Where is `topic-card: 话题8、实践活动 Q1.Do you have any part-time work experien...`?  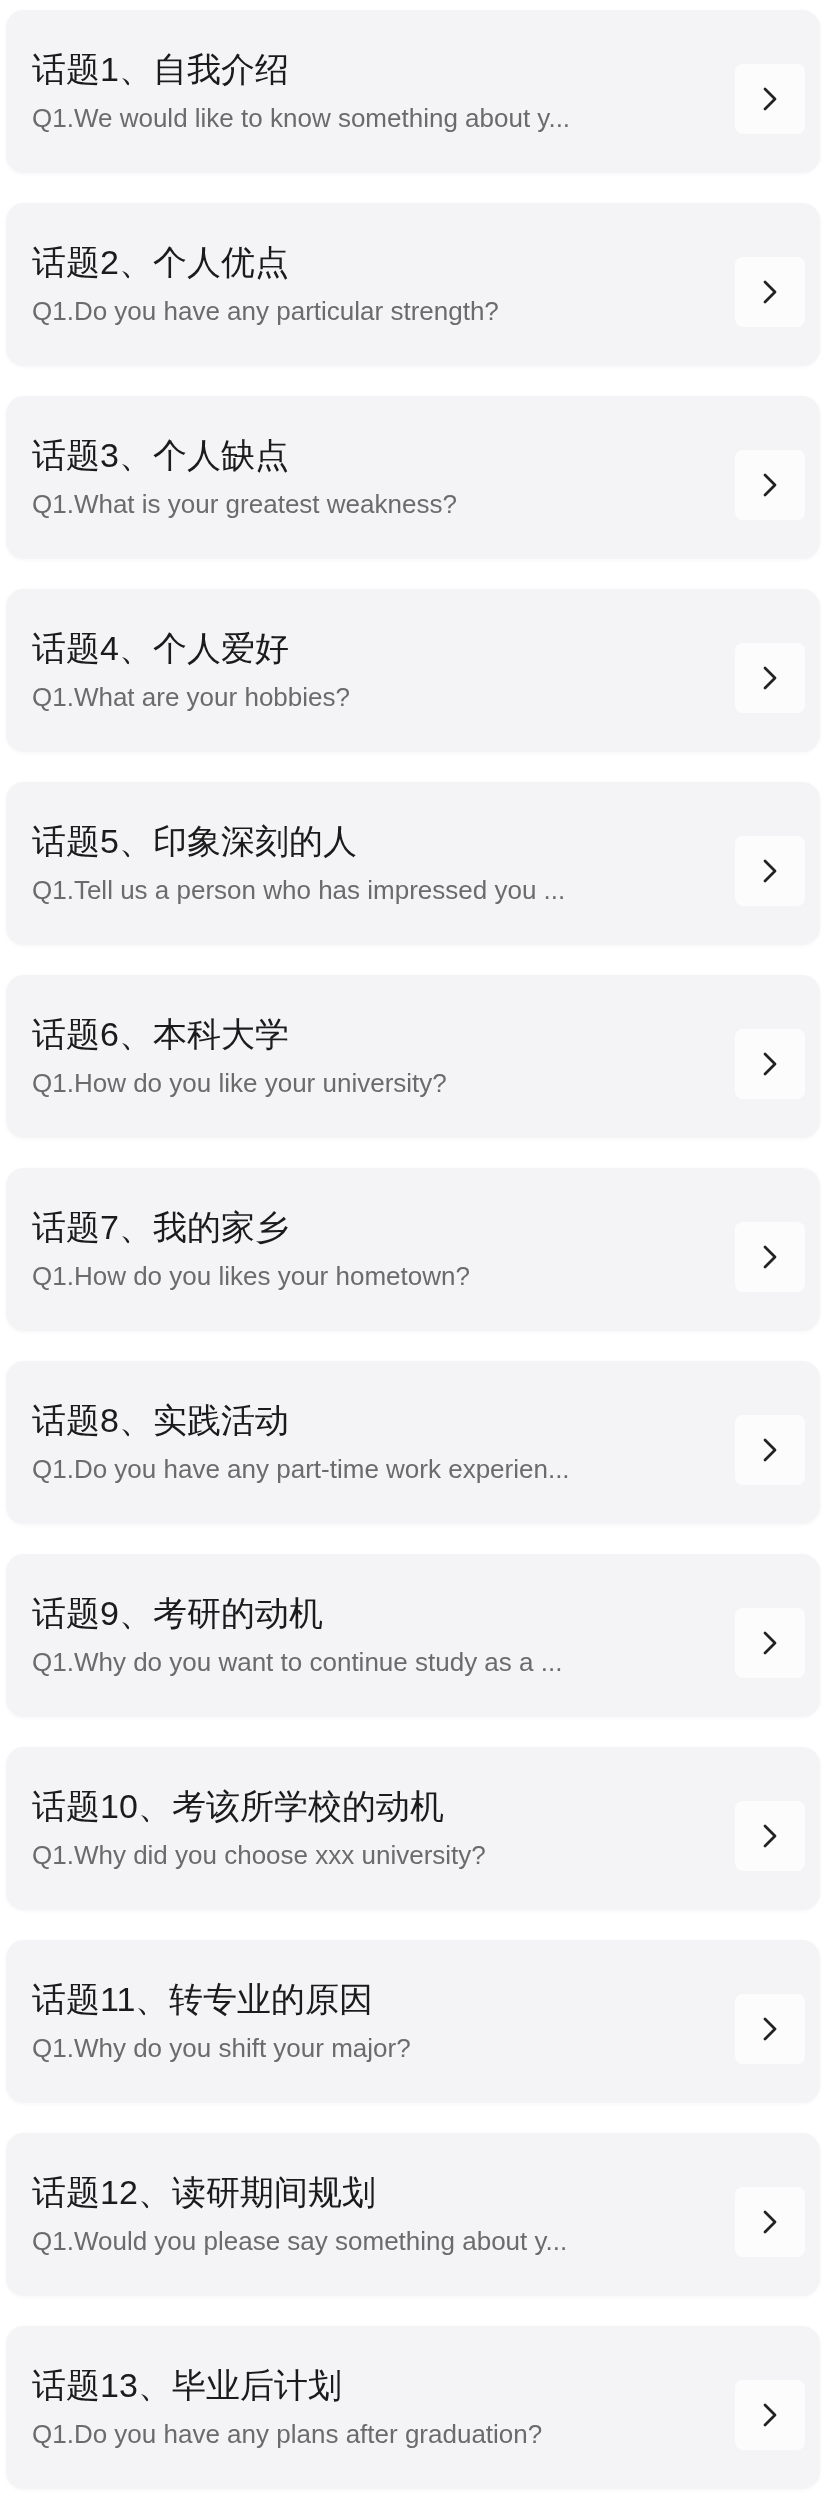 topic-card: 话题8、实践活动 Q1.Do you have any part-time work experien... is located at coordinates (413, 1442).